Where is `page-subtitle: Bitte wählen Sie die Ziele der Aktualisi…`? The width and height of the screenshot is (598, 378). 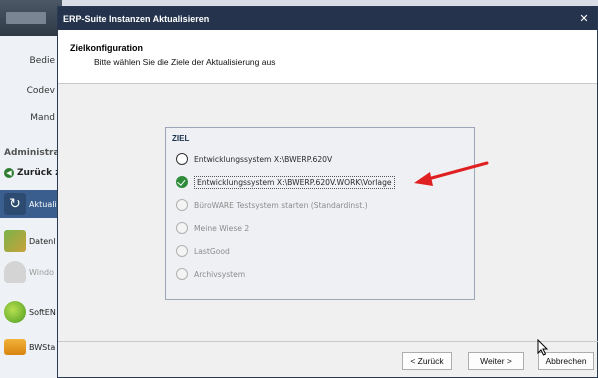 page-subtitle: Bitte wählen Sie die Ziele der Aktualisi… is located at coordinates (185, 62).